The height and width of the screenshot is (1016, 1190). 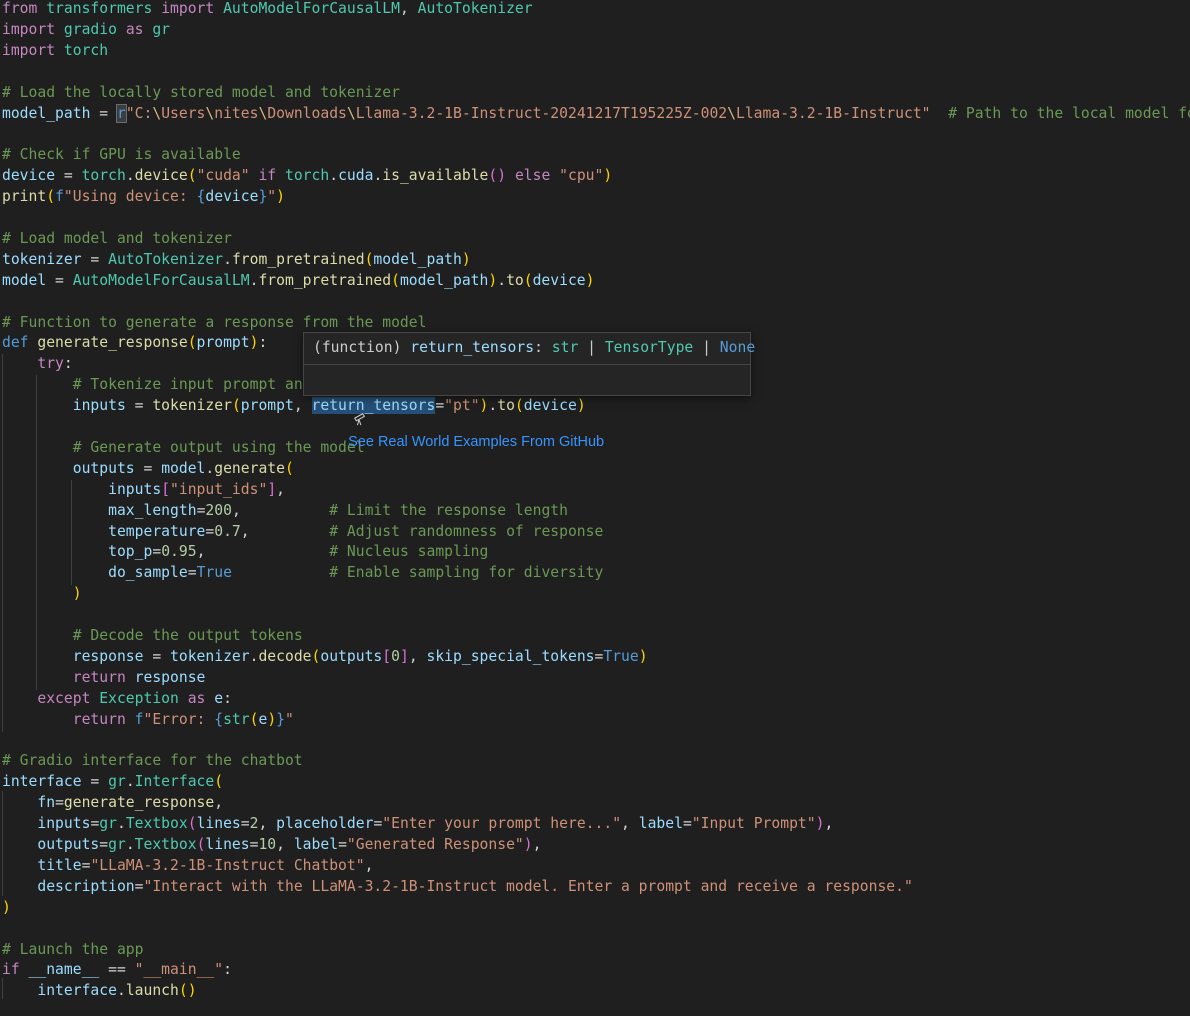 I want to click on code-line: print(f"Using device: {device}"), so click(x=143, y=196).